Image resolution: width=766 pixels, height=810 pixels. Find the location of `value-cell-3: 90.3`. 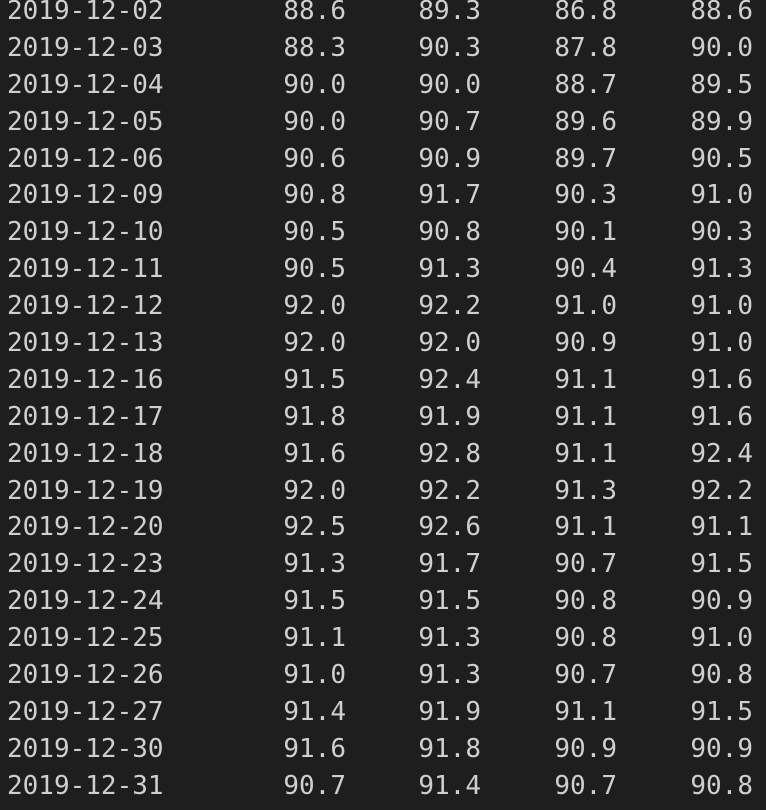

value-cell-3: 90.3 is located at coordinates (585, 195).